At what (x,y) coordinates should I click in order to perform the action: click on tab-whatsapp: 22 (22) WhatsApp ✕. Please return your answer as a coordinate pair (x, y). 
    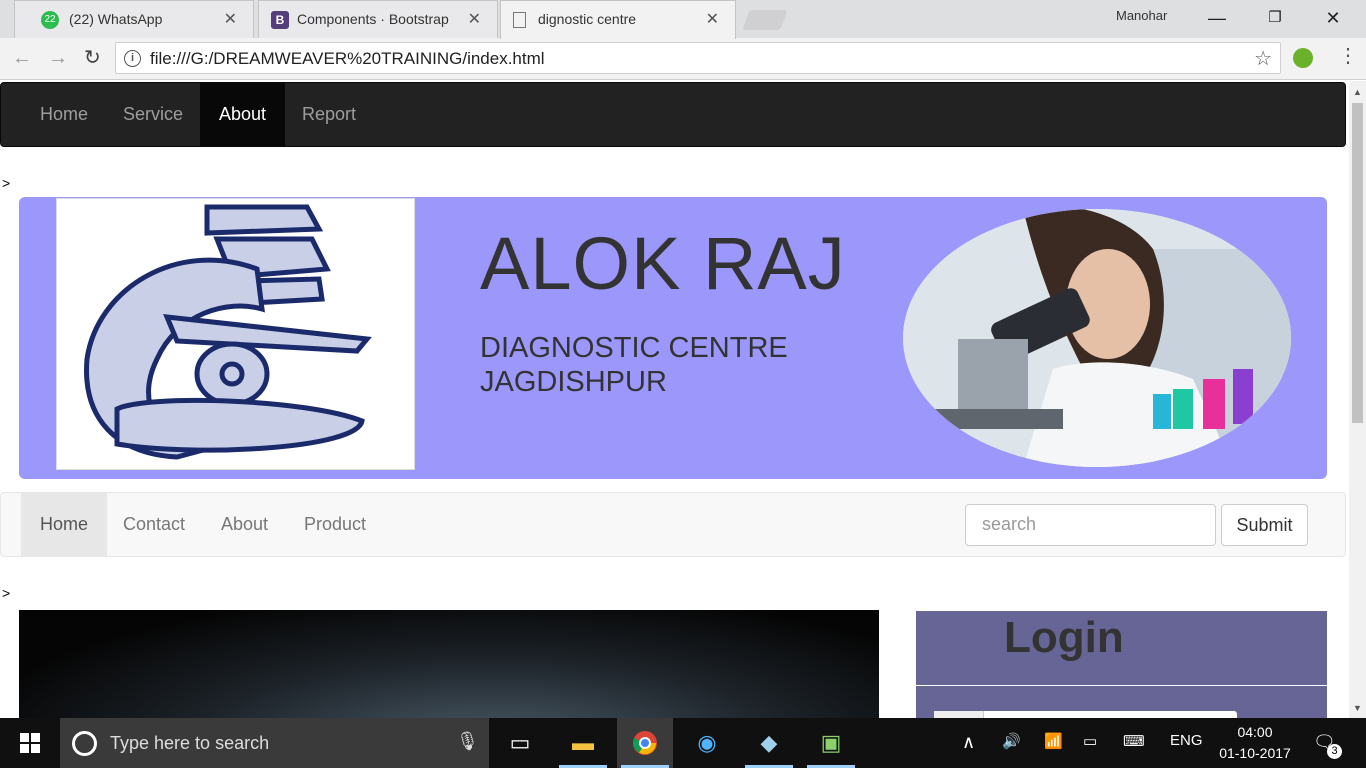
    Looking at the image, I should click on (134, 19).